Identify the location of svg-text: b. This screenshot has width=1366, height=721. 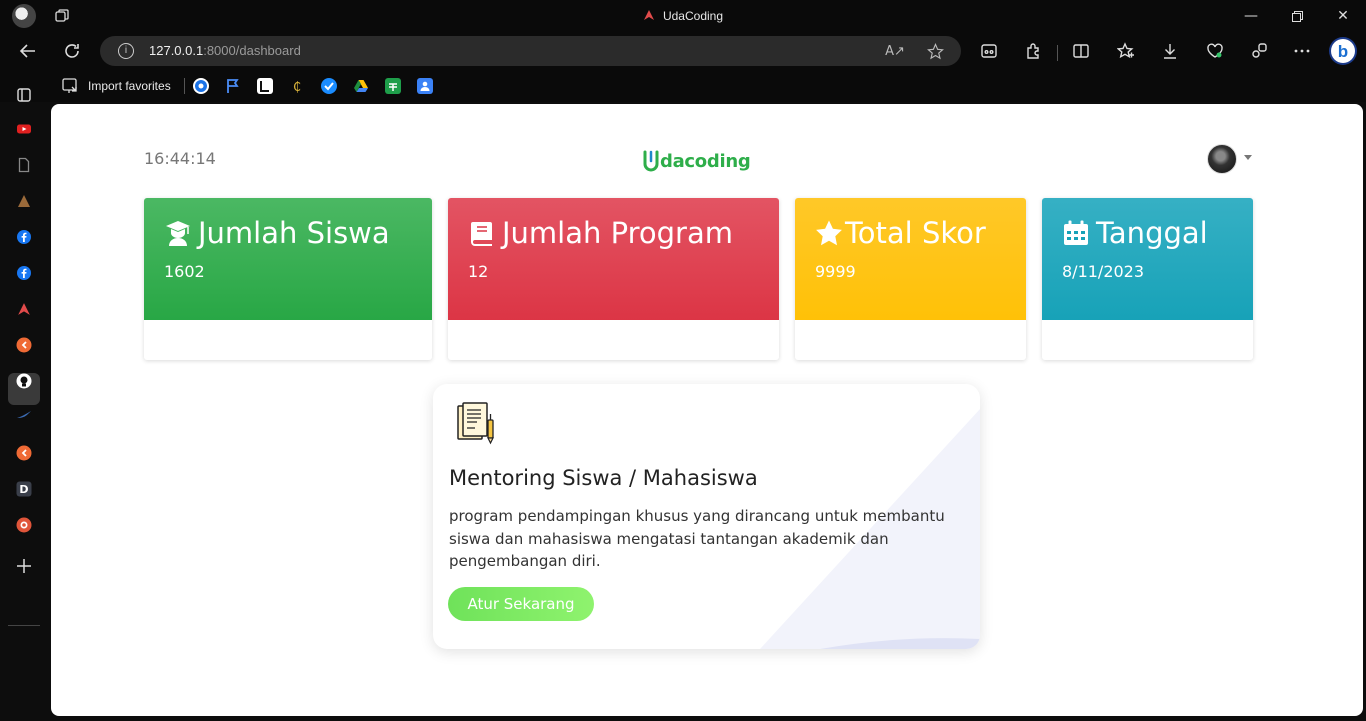
(1343, 51).